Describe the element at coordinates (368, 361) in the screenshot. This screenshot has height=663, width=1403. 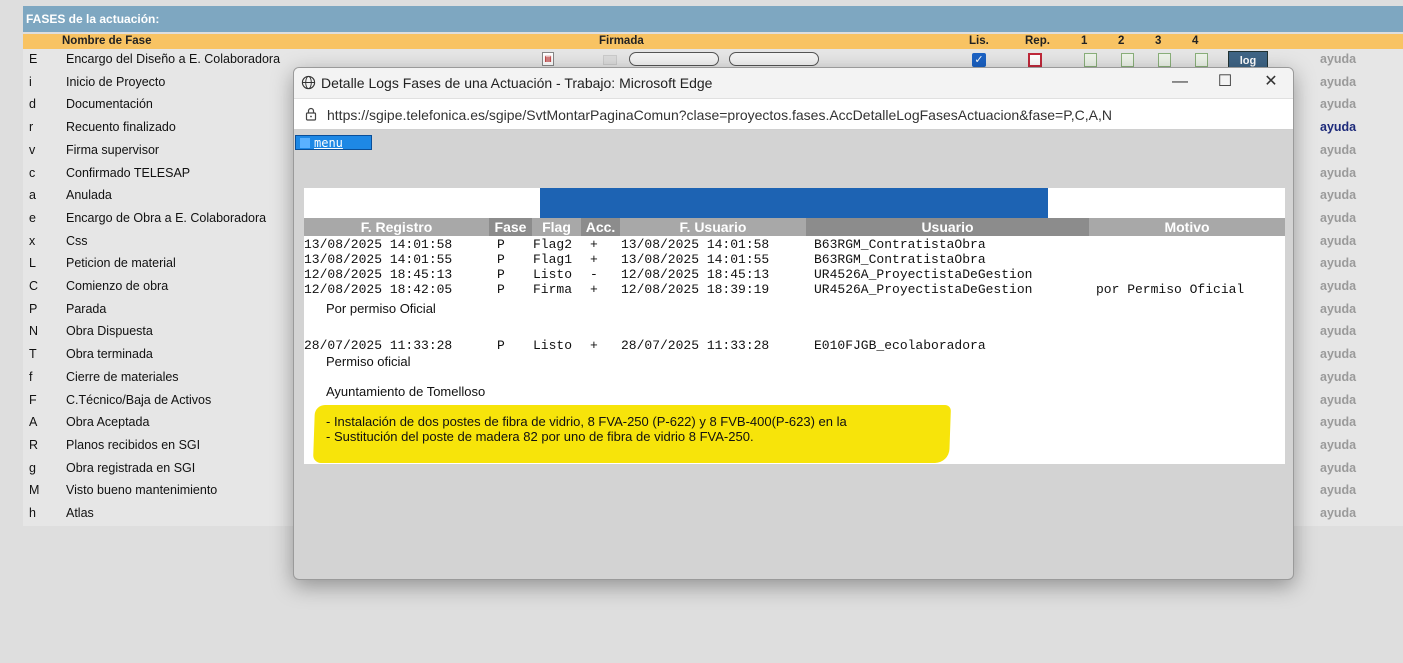
I see `note-permiso: Permiso oficial` at that location.